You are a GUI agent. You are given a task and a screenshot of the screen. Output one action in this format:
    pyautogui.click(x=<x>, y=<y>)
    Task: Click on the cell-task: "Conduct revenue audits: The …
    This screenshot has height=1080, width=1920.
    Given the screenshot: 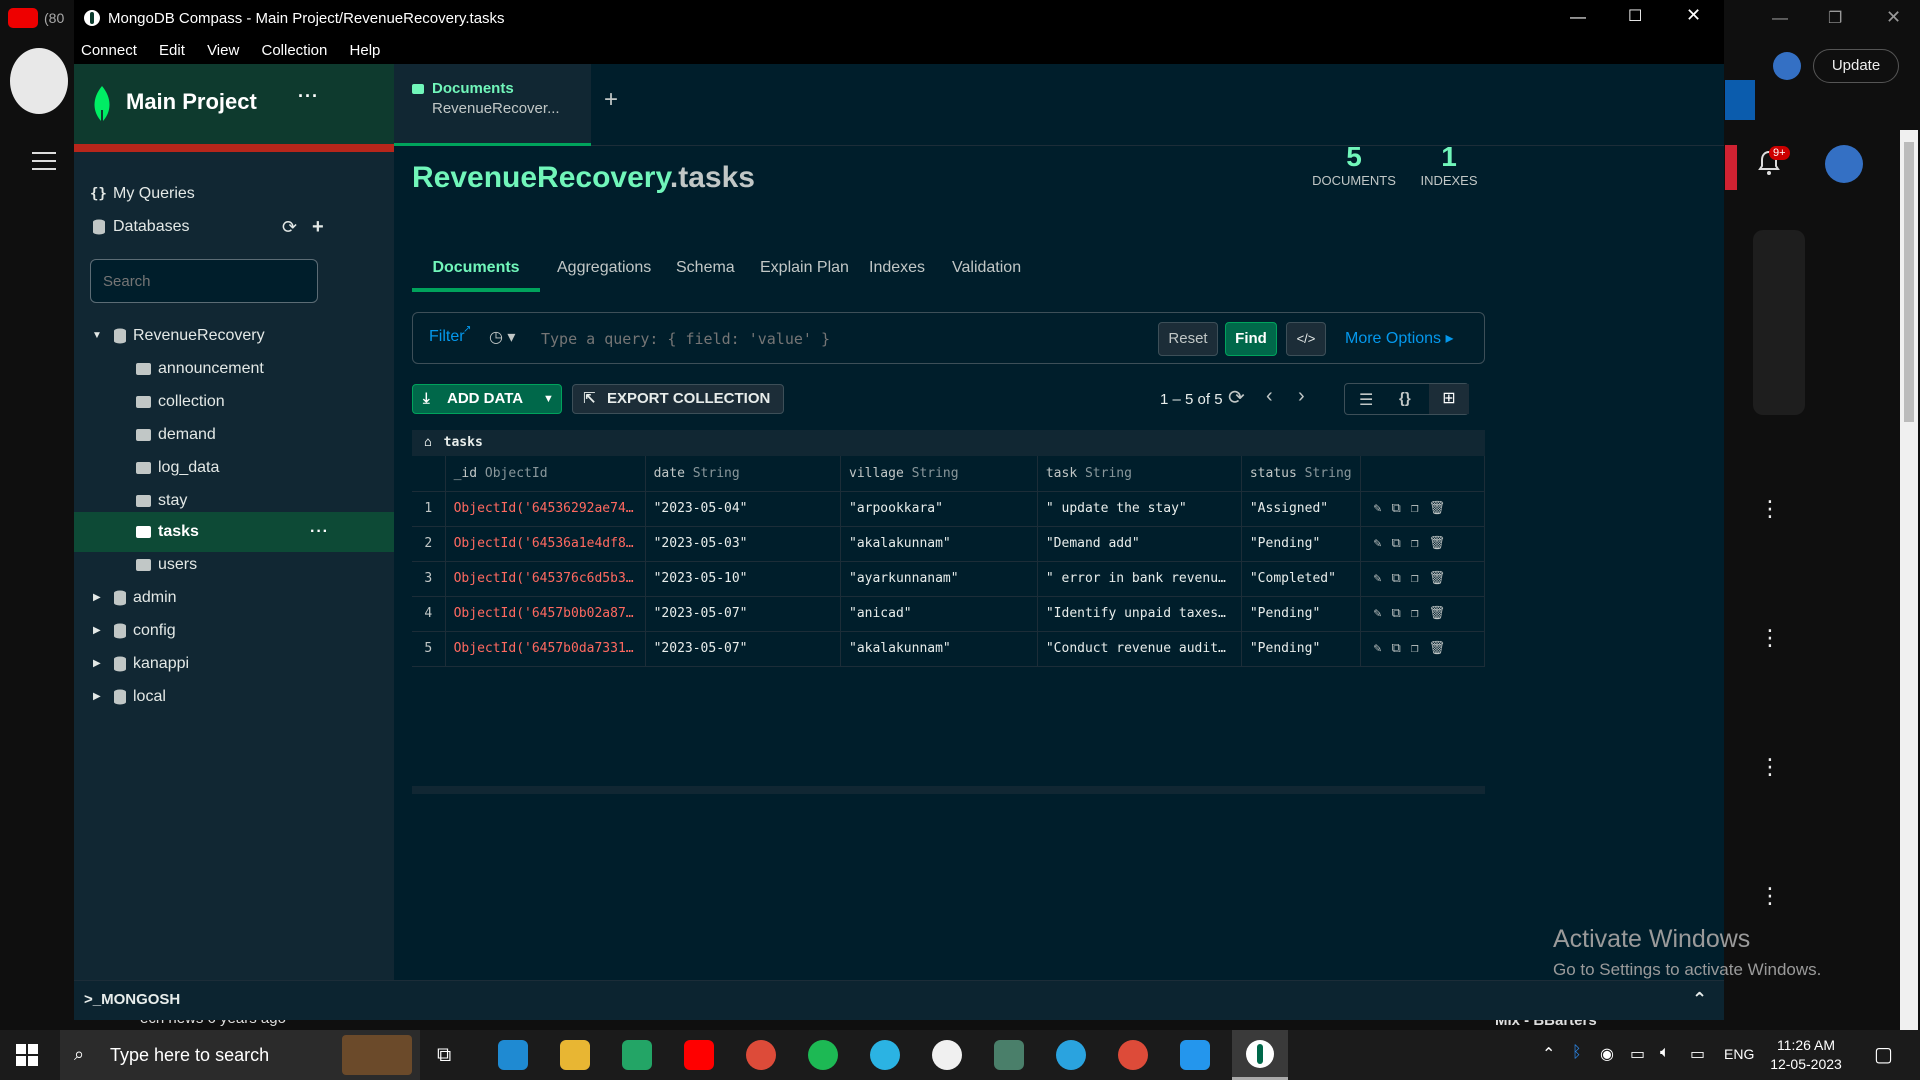 What is the action you would take?
    pyautogui.click(x=1139, y=649)
    